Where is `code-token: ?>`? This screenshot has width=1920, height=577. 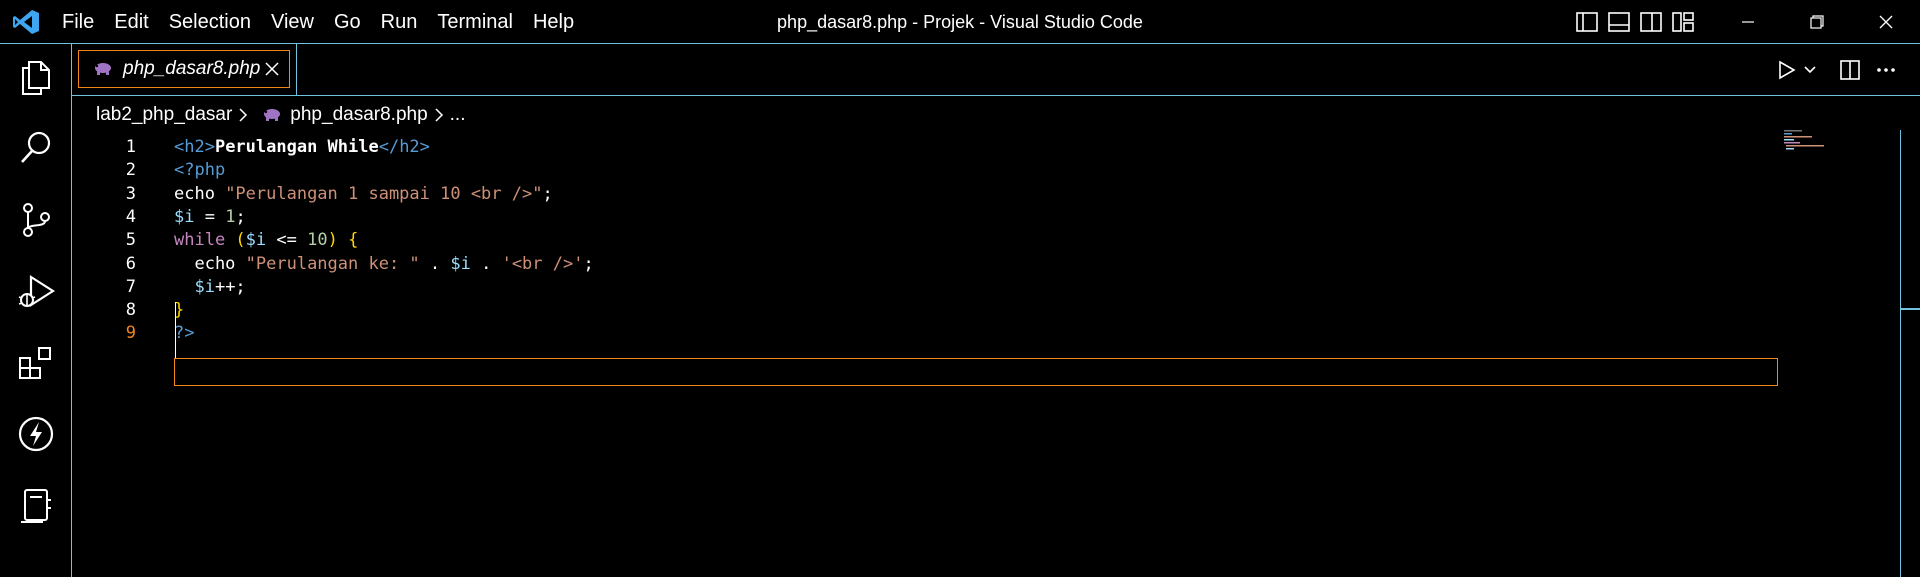
code-token: ?> is located at coordinates (184, 333).